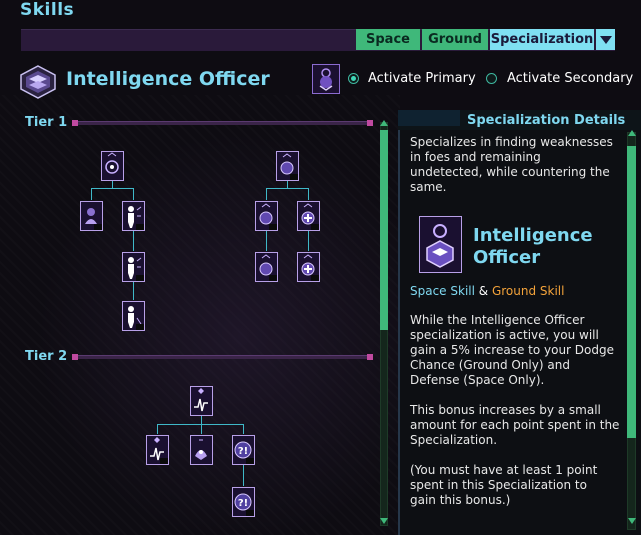 The image size is (641, 535). Describe the element at coordinates (442, 291) in the screenshot. I see `space-skill-label: Space Skill` at that location.